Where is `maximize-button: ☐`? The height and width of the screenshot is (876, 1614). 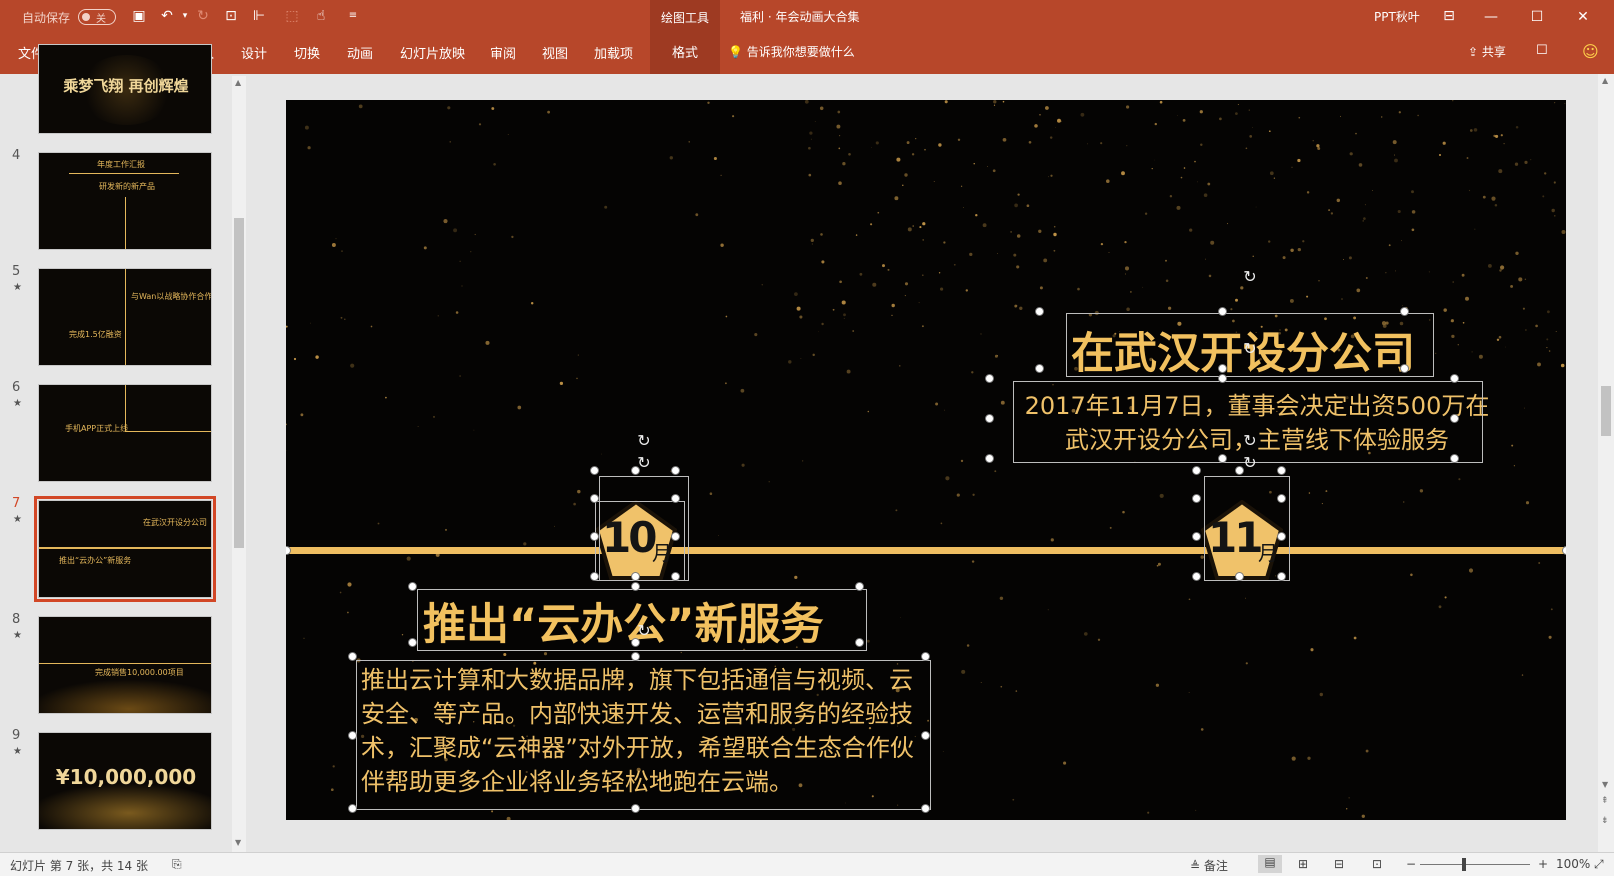 maximize-button: ☐ is located at coordinates (1537, 17).